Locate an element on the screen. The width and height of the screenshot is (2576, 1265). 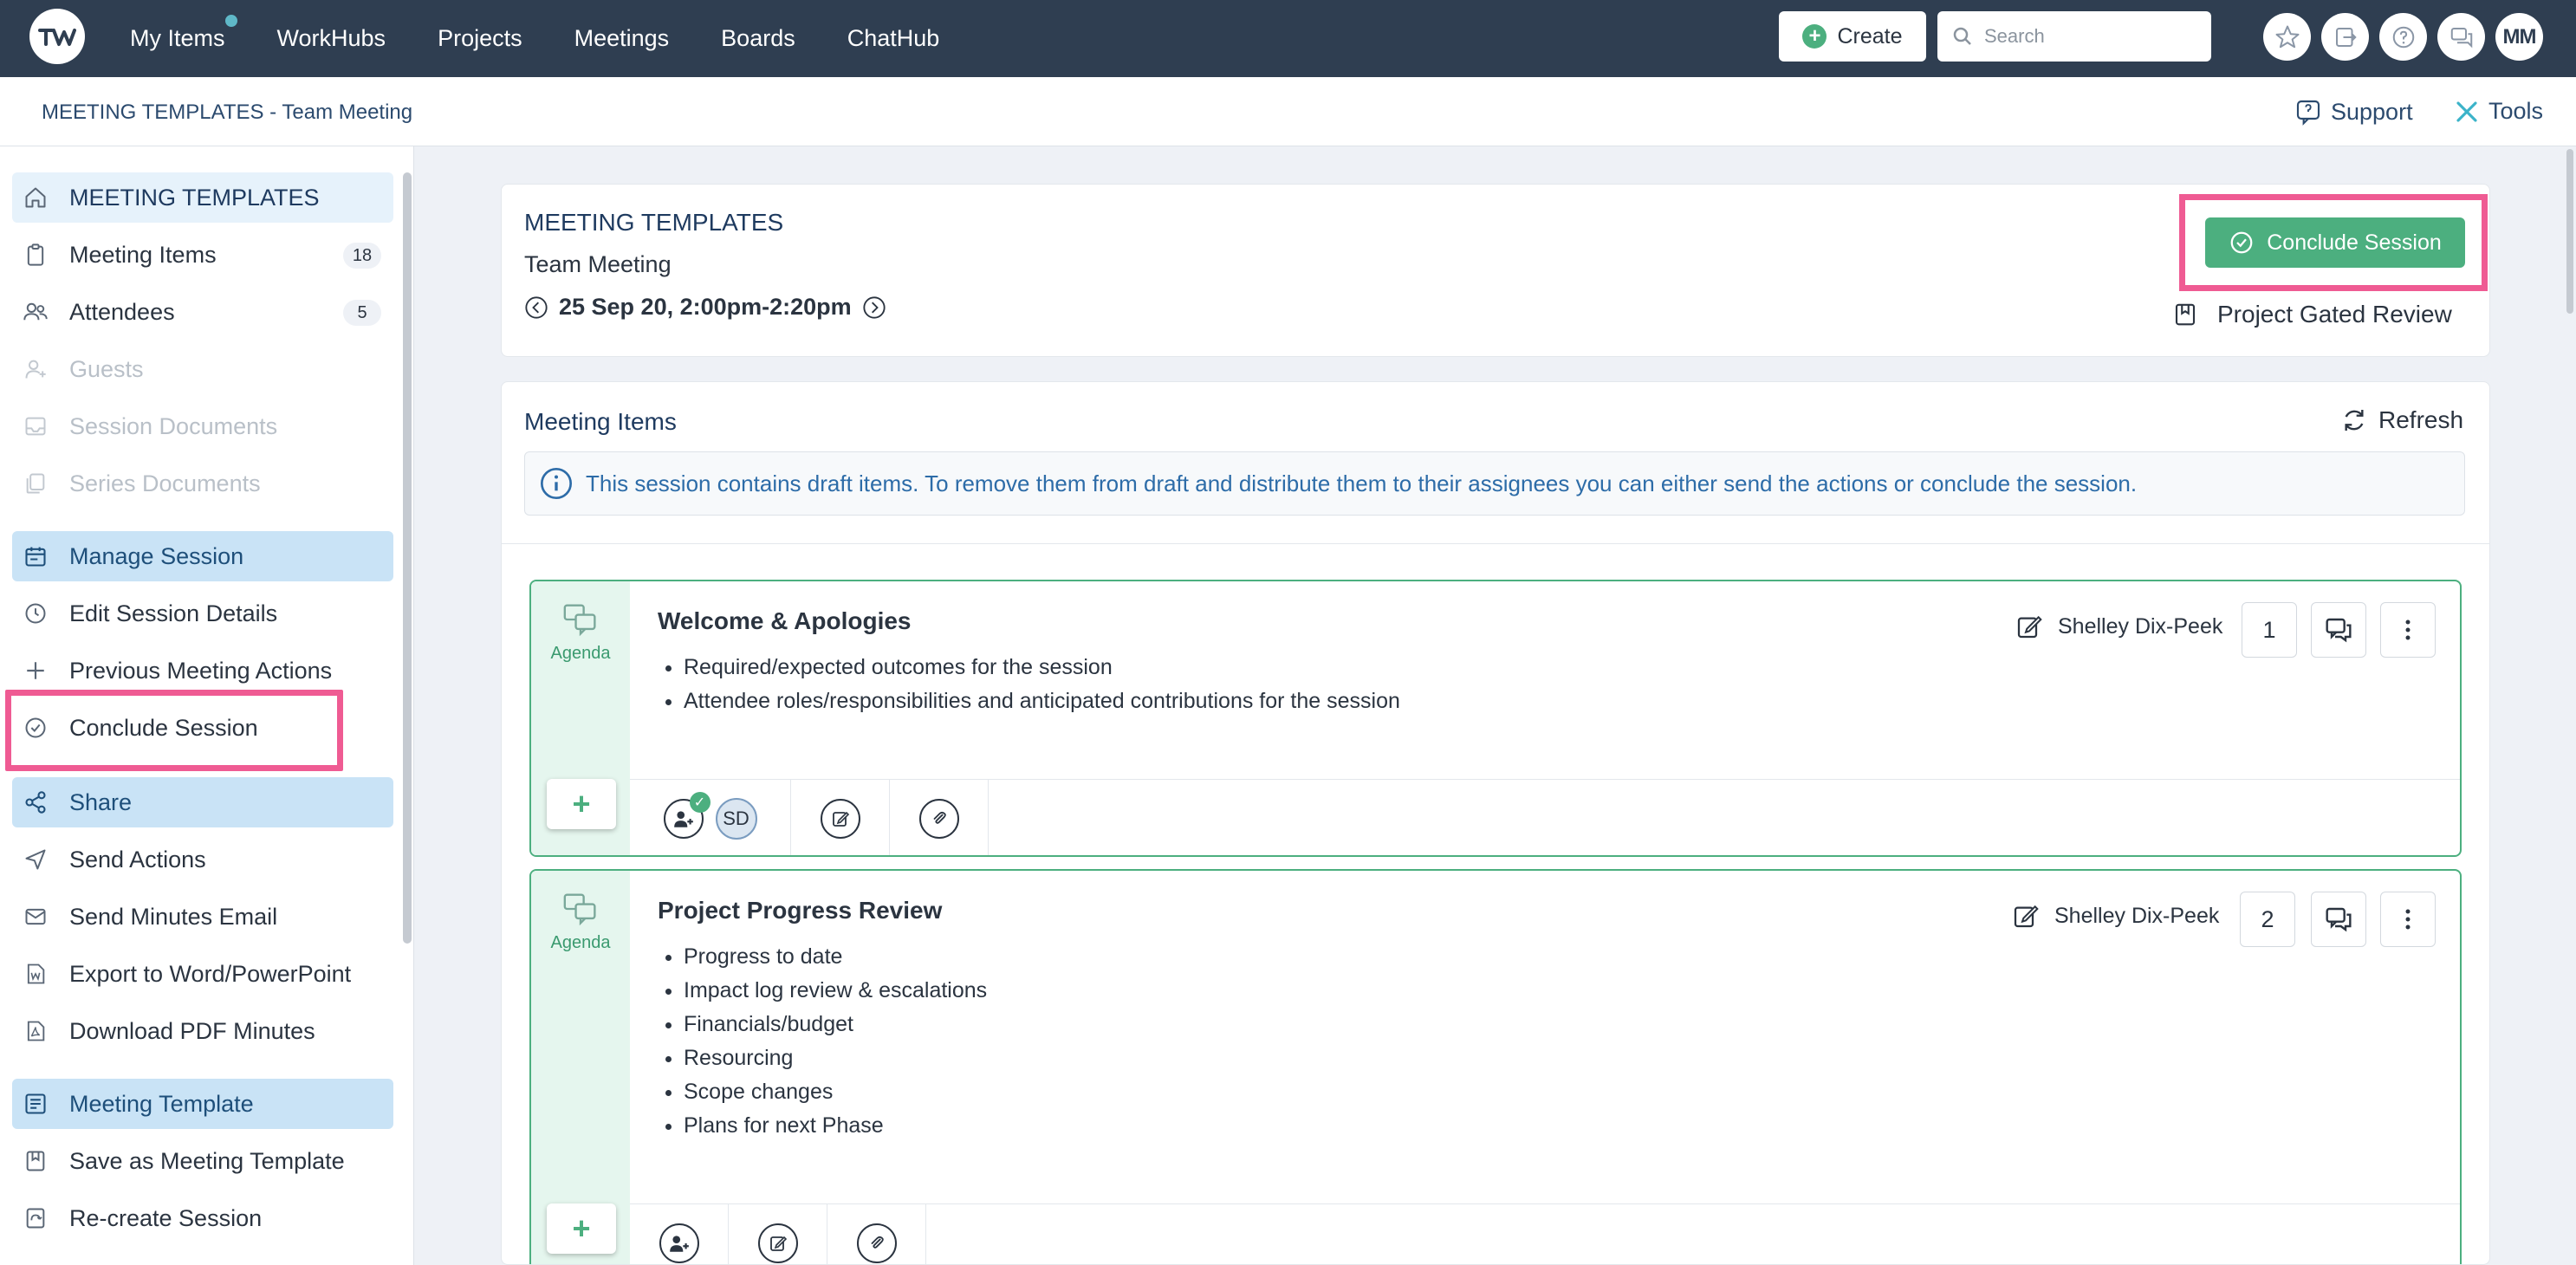
copy-icon is located at coordinates (36, 483).